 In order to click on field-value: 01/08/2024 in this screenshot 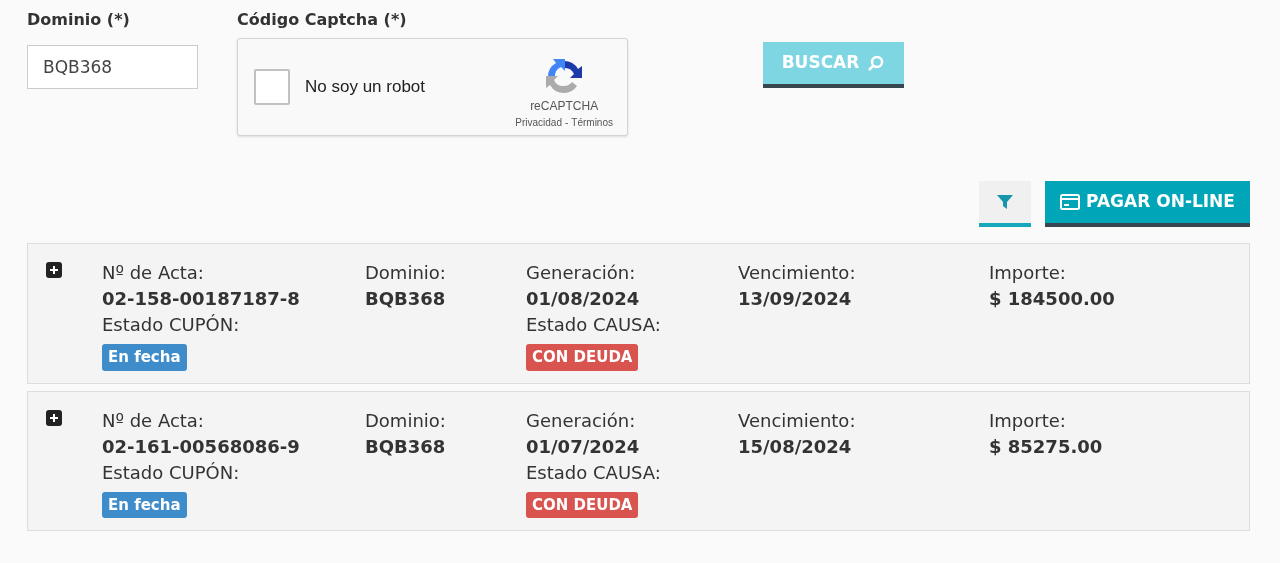, I will do `click(583, 299)`.